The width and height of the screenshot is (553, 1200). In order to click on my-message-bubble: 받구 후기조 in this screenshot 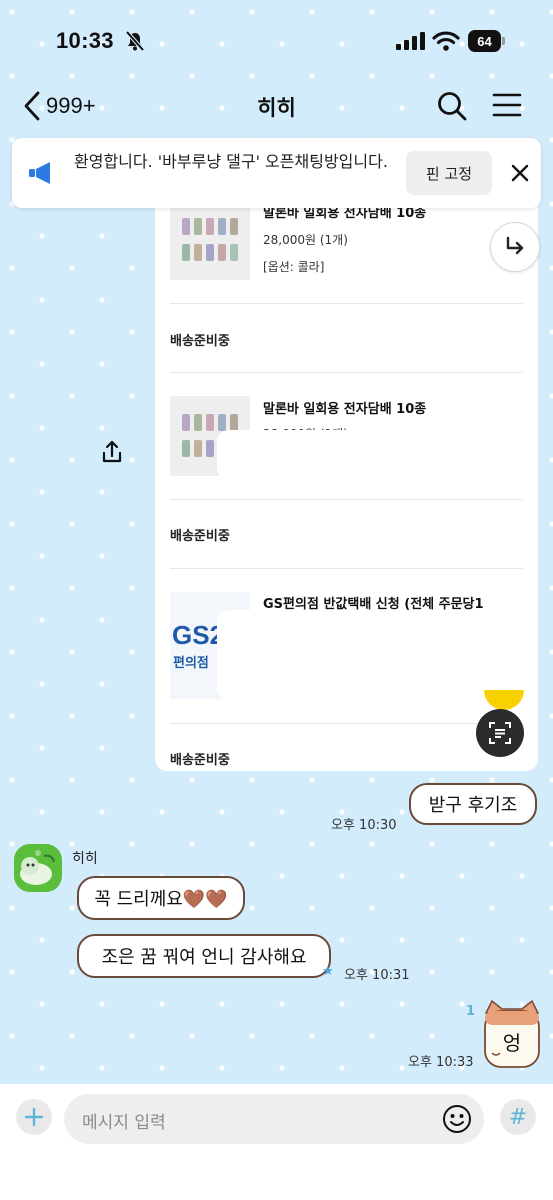, I will do `click(473, 804)`.